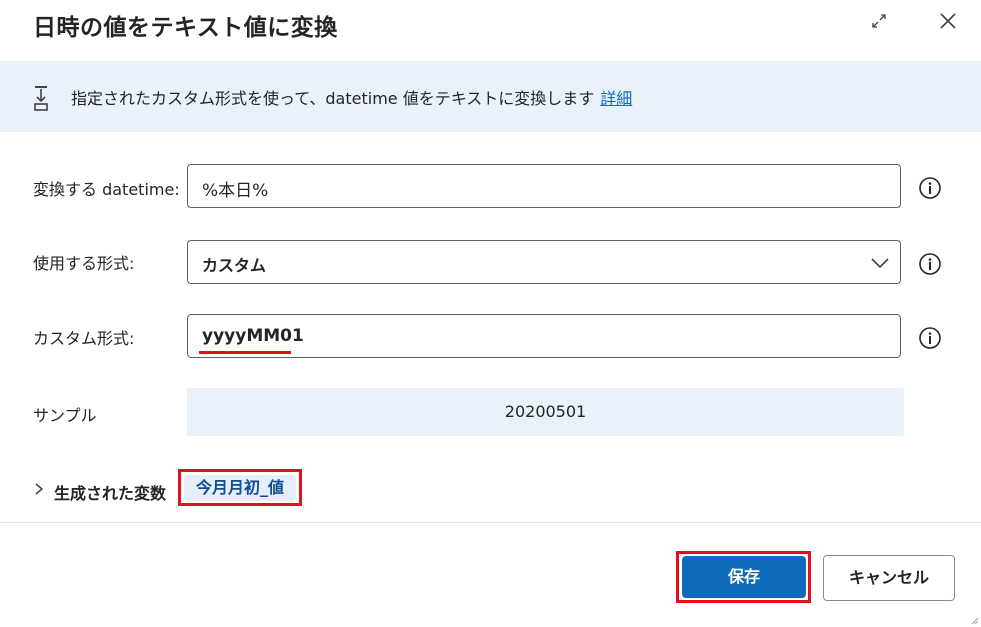  Describe the element at coordinates (544, 262) in the screenshot. I see `format-select: カスタム` at that location.